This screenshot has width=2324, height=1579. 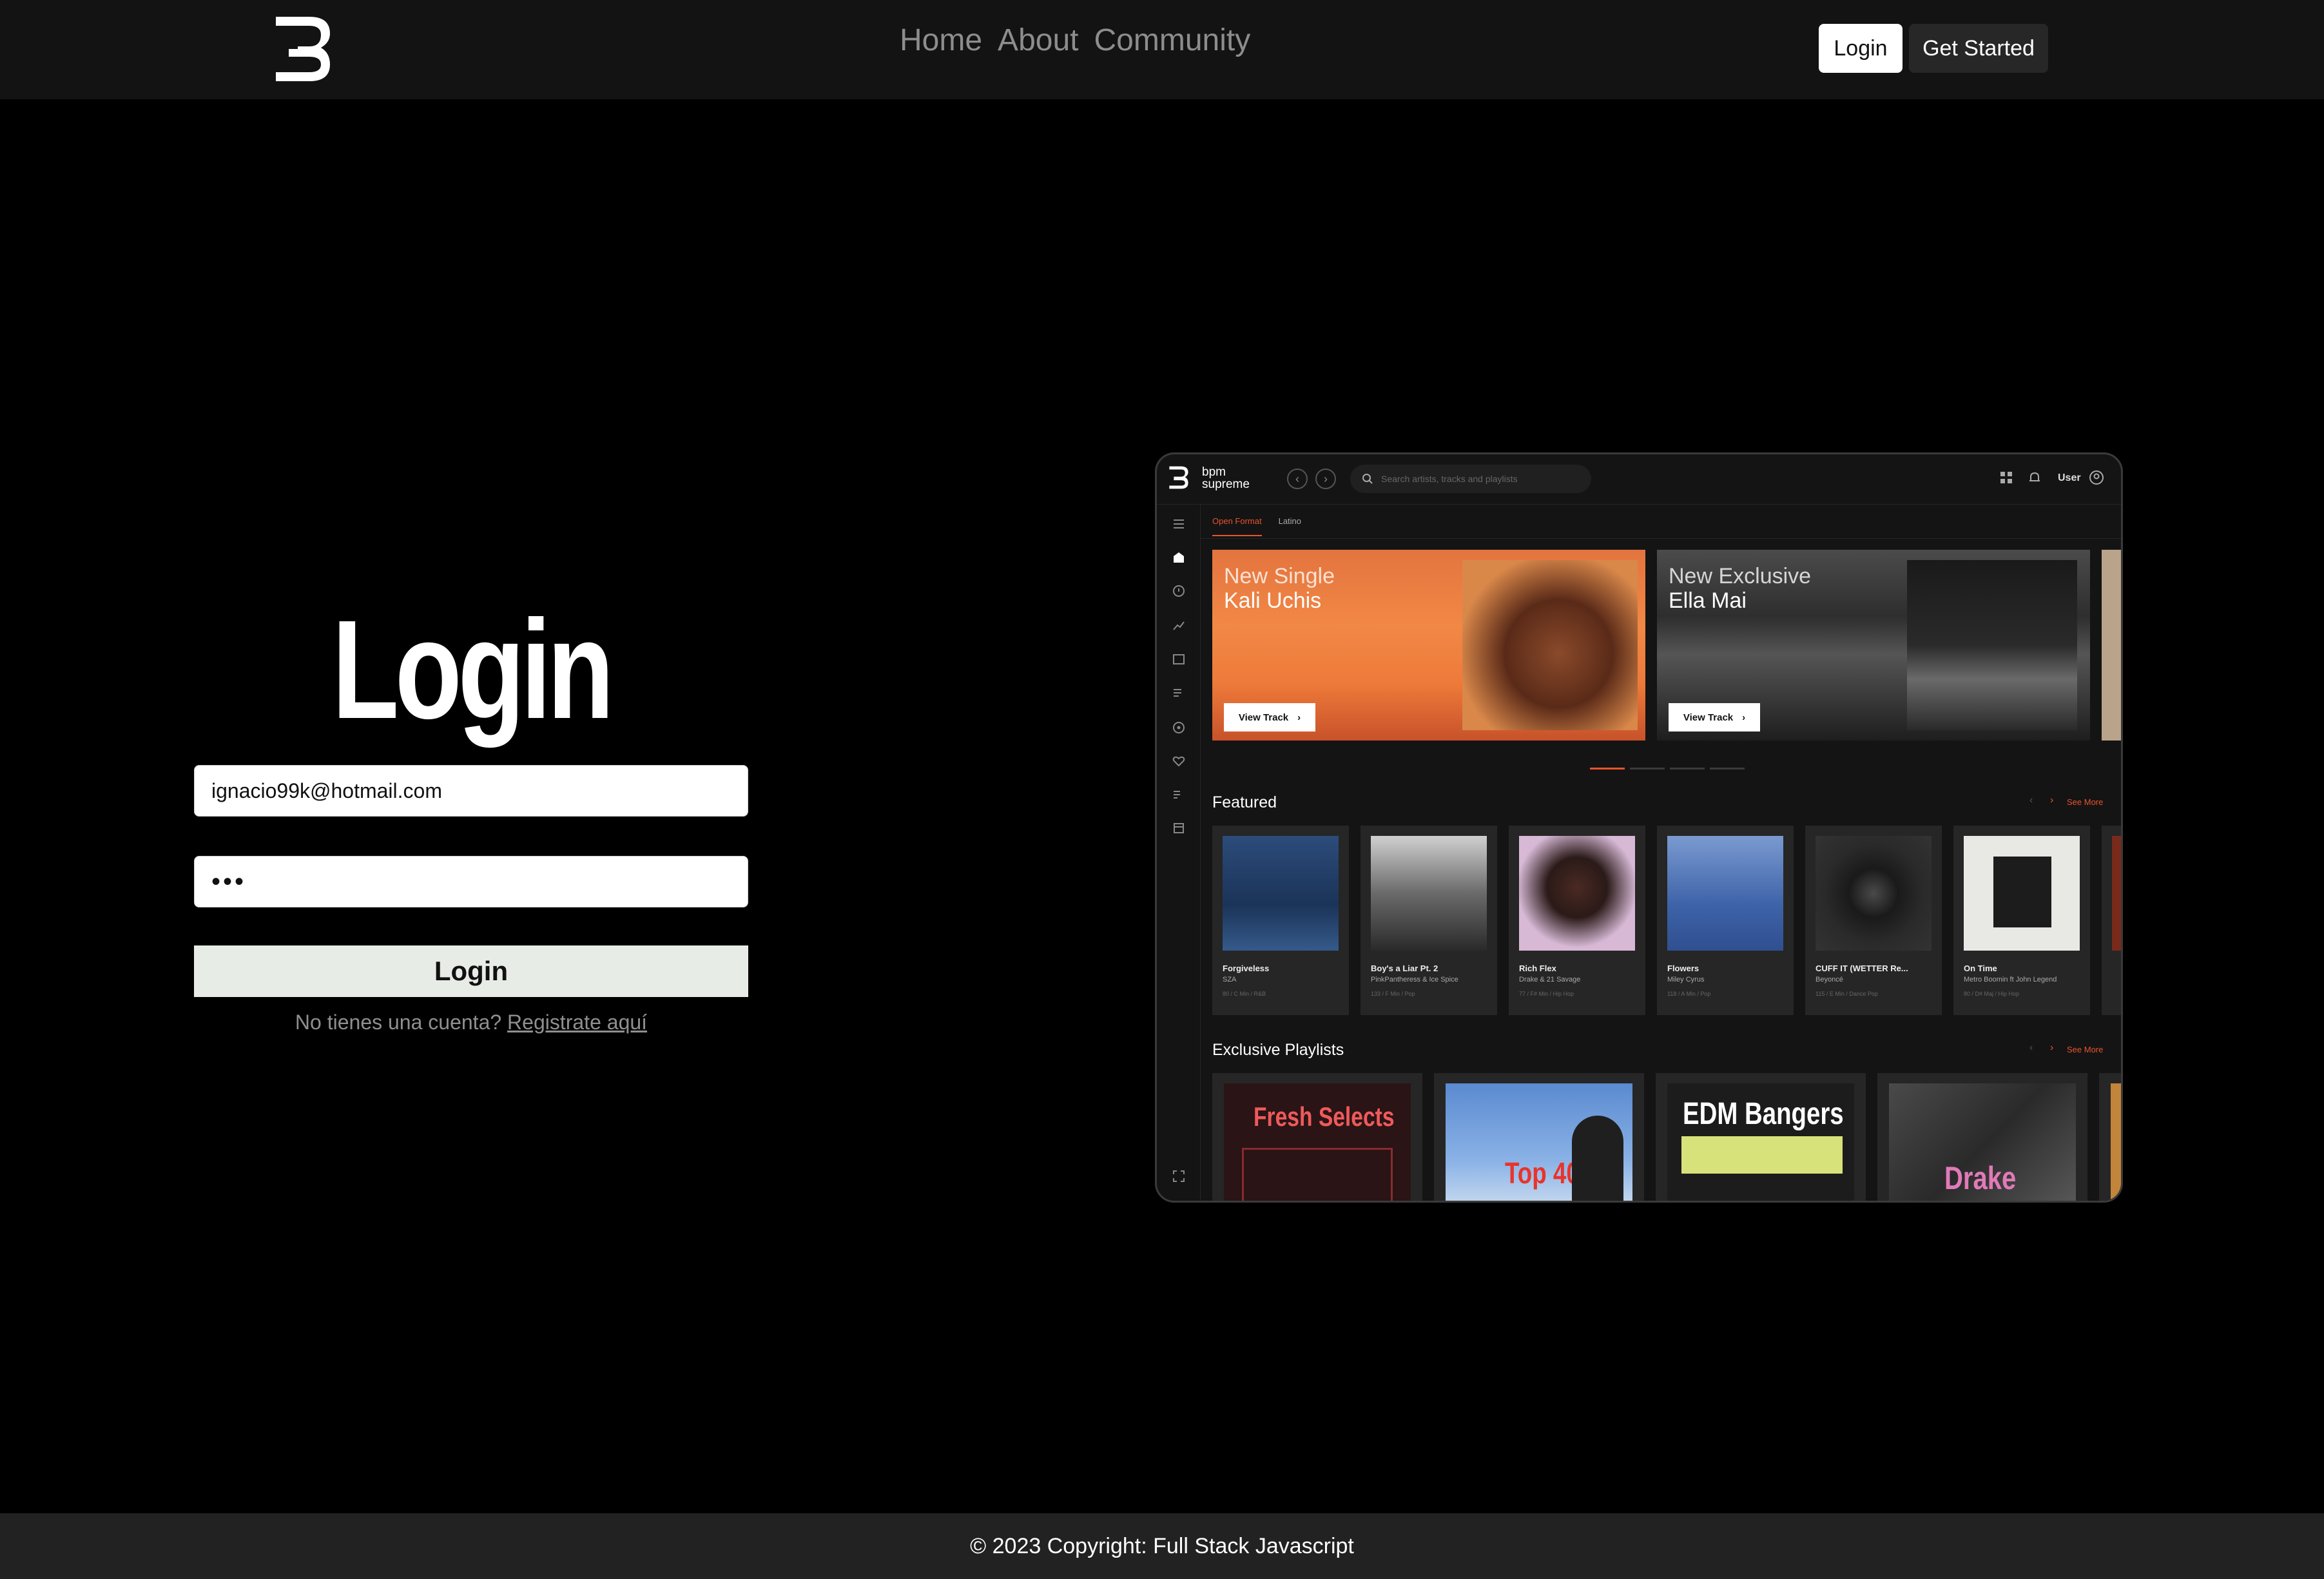 What do you see at coordinates (1273, 600) in the screenshot?
I see `banner-artist: Kali Uchis` at bounding box center [1273, 600].